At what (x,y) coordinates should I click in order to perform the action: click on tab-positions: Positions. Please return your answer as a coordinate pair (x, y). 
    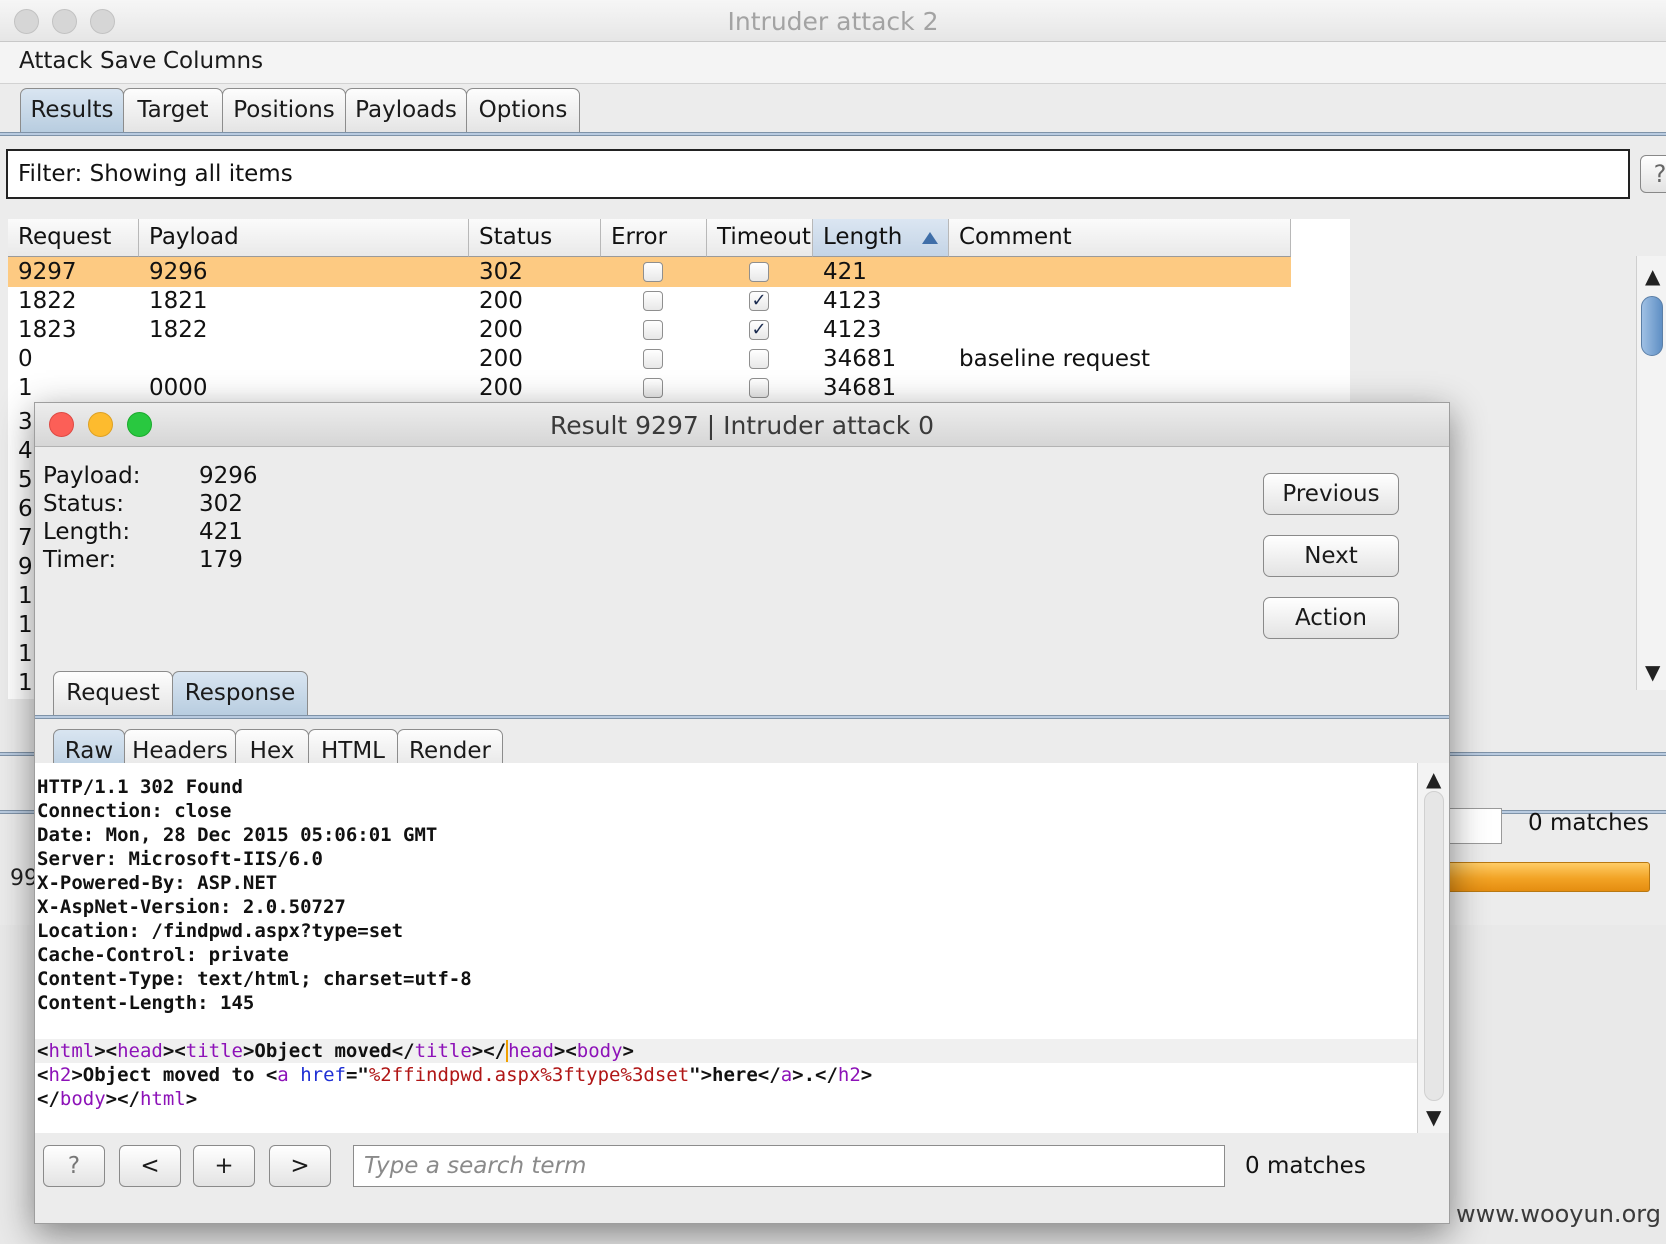
    Looking at the image, I should click on (284, 110).